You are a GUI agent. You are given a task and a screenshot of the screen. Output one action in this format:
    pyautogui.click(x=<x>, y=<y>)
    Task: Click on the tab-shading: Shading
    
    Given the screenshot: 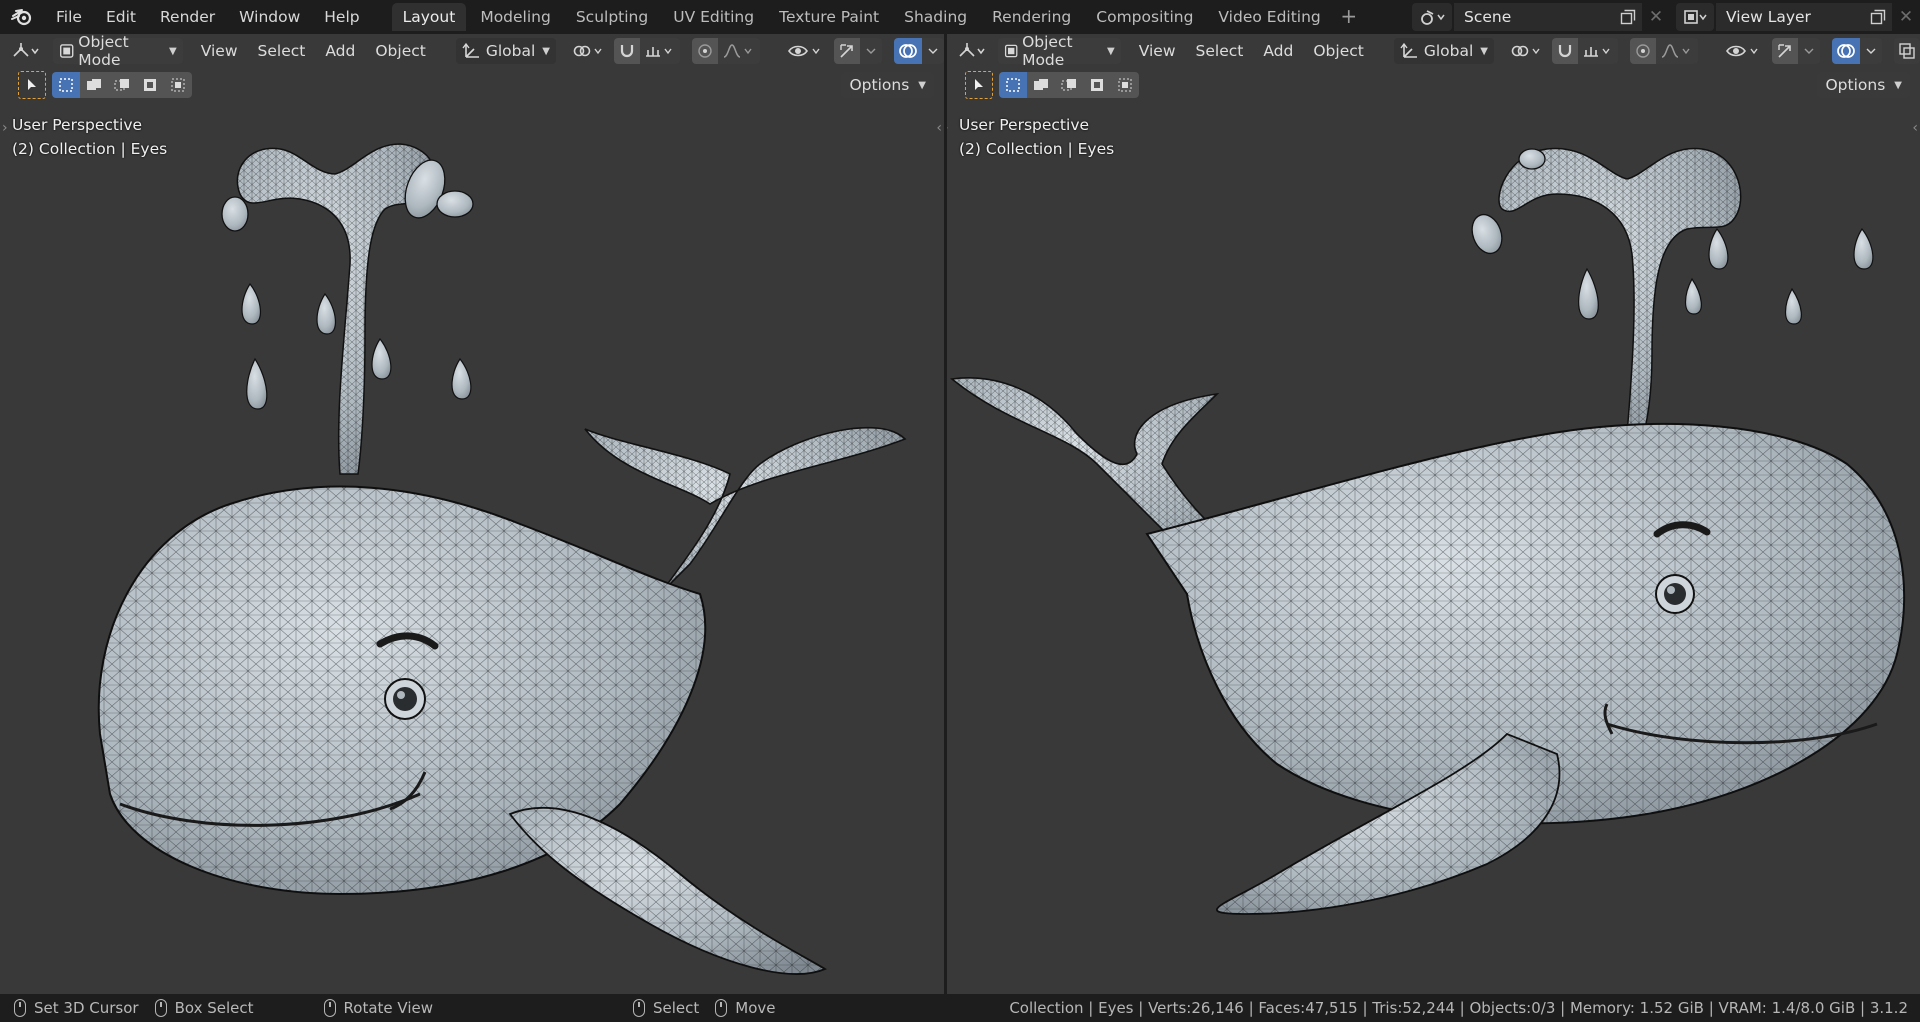 What is the action you would take?
    pyautogui.click(x=935, y=17)
    